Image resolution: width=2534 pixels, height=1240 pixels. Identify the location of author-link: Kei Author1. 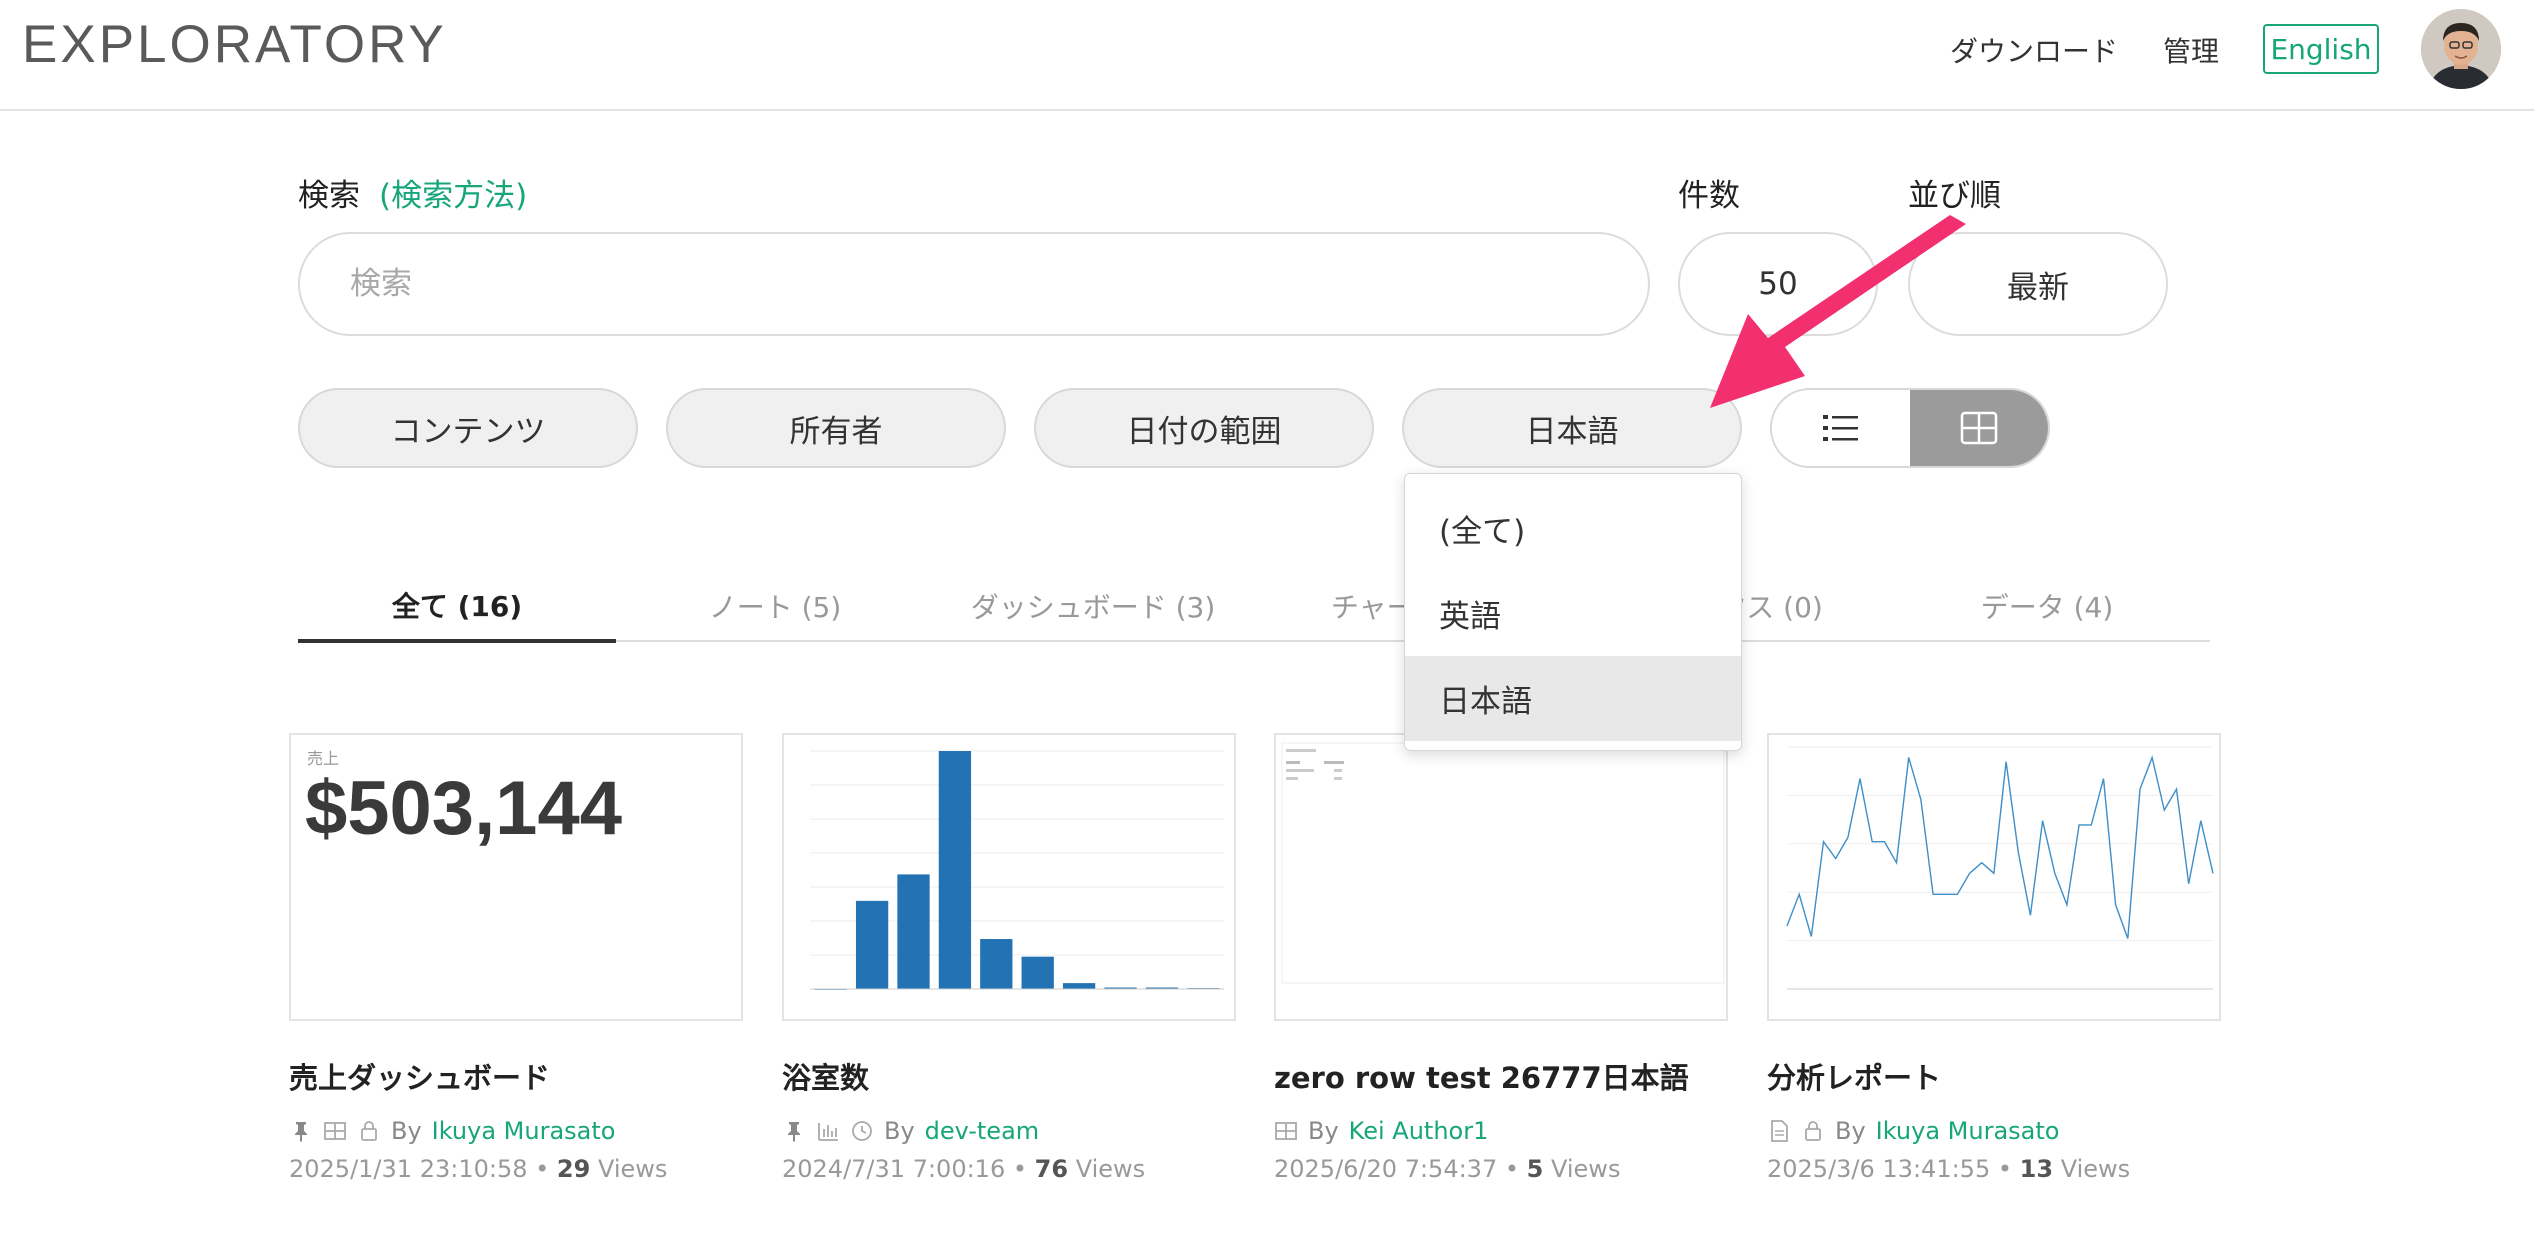
(1419, 1131).